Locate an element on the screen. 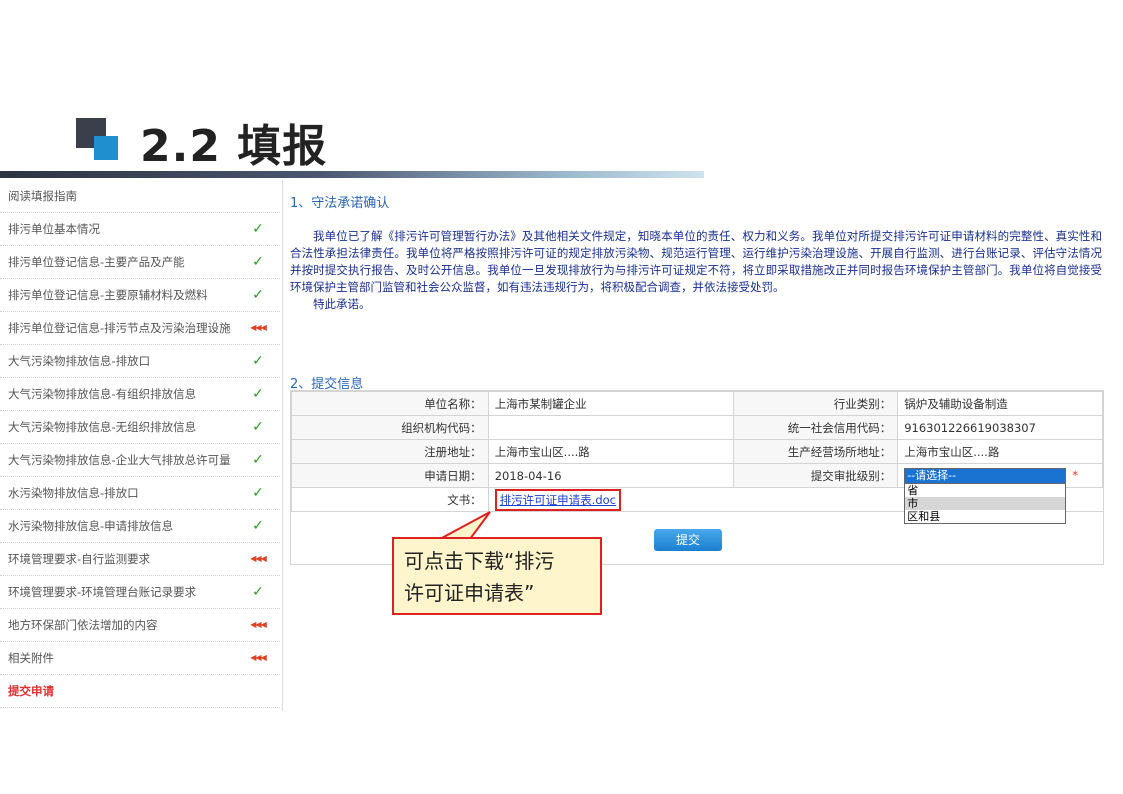 This screenshot has width=1123, height=794. sidebar-item-label: 相关附件 is located at coordinates (31, 658).